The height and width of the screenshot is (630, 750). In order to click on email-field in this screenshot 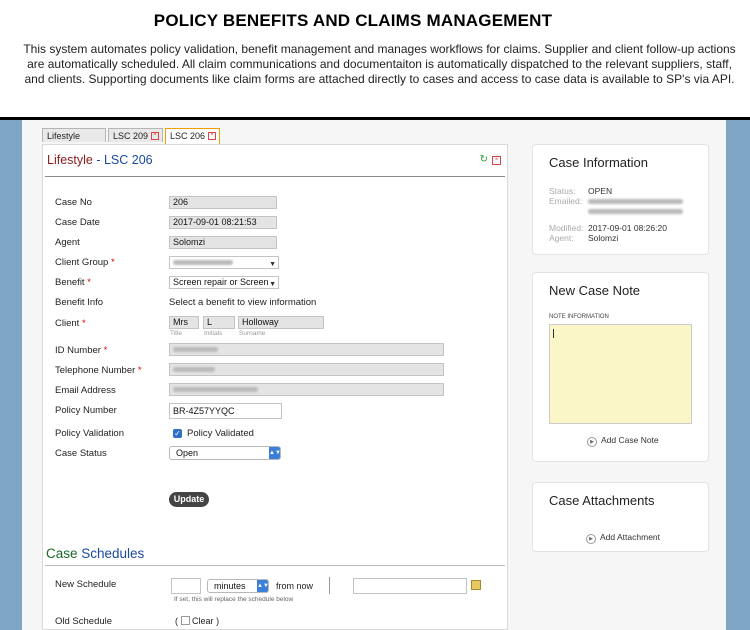, I will do `click(306, 389)`.